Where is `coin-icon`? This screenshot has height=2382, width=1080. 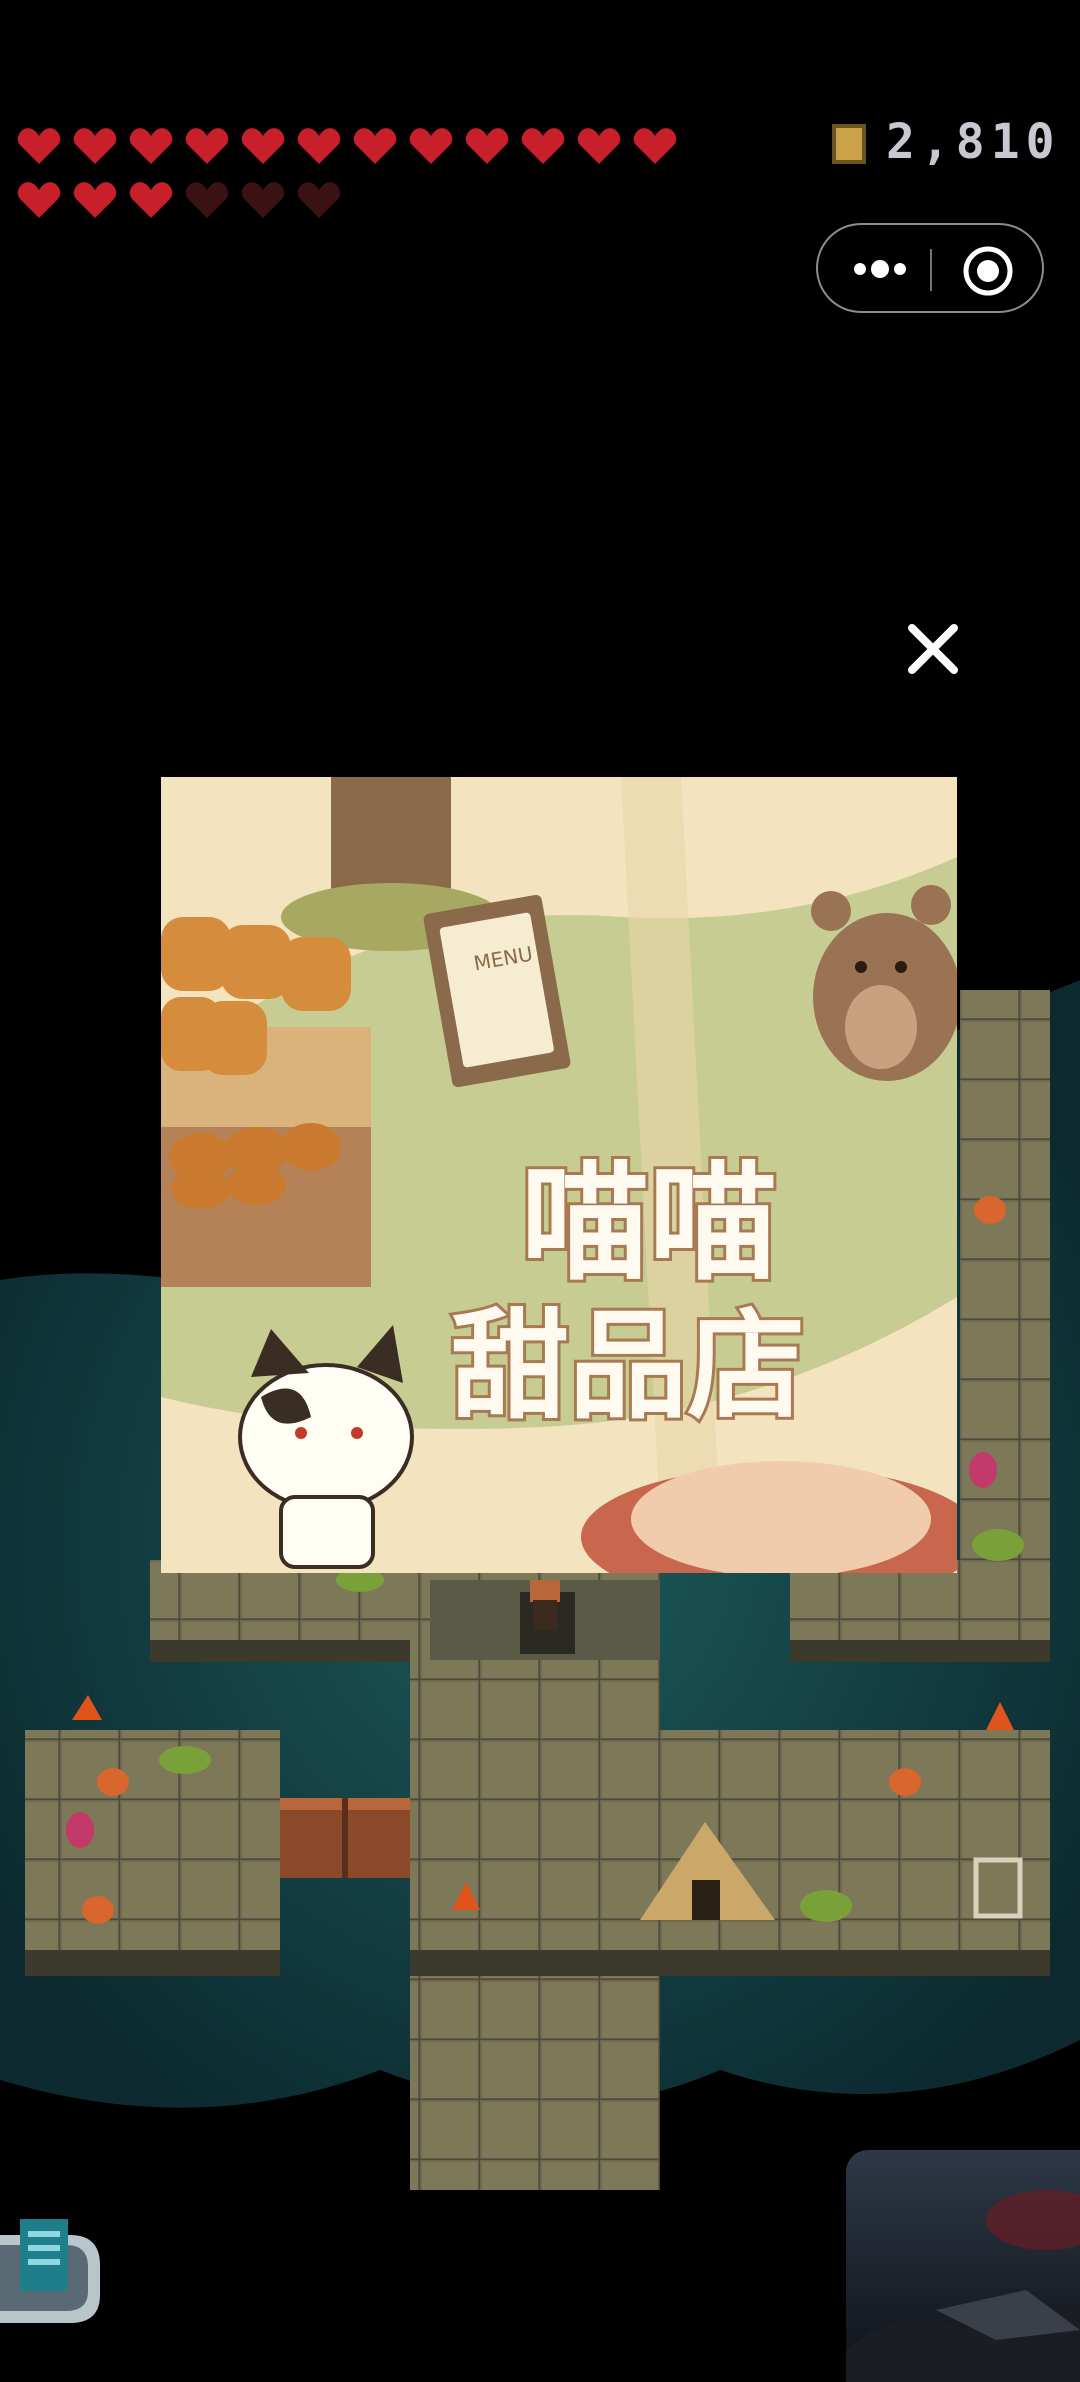 coin-icon is located at coordinates (849, 144).